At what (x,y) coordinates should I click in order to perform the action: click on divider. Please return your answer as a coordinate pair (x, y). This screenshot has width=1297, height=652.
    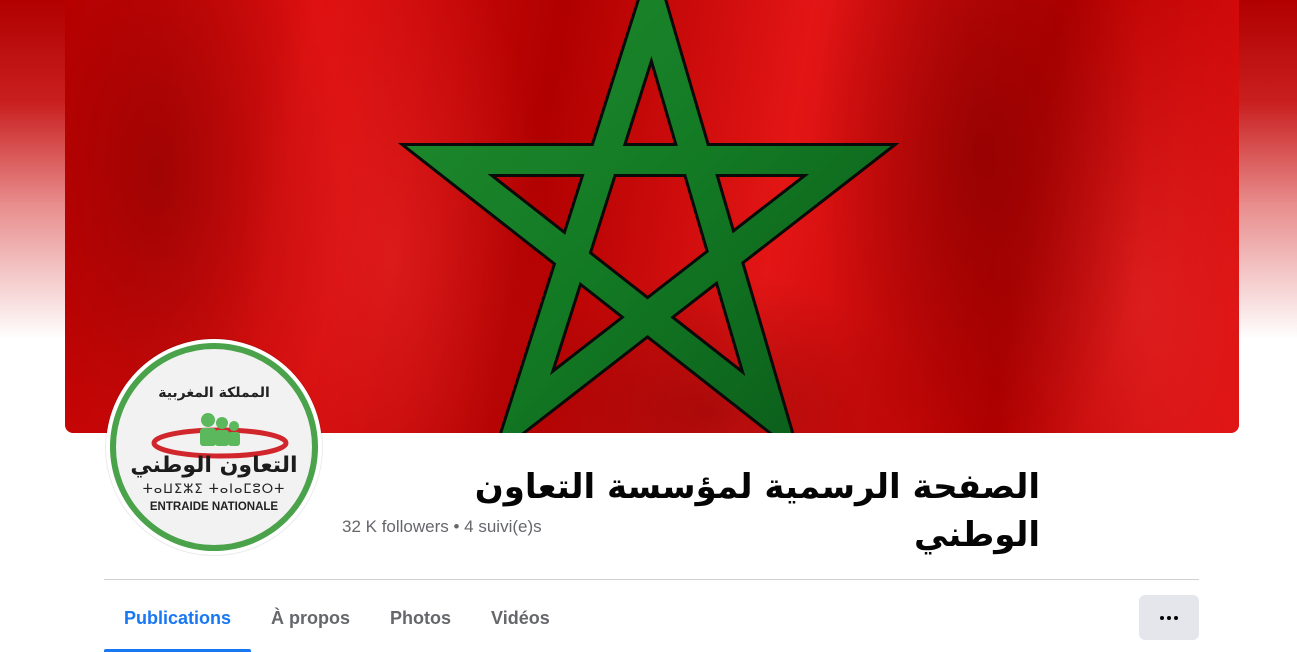
    Looking at the image, I should click on (651, 579).